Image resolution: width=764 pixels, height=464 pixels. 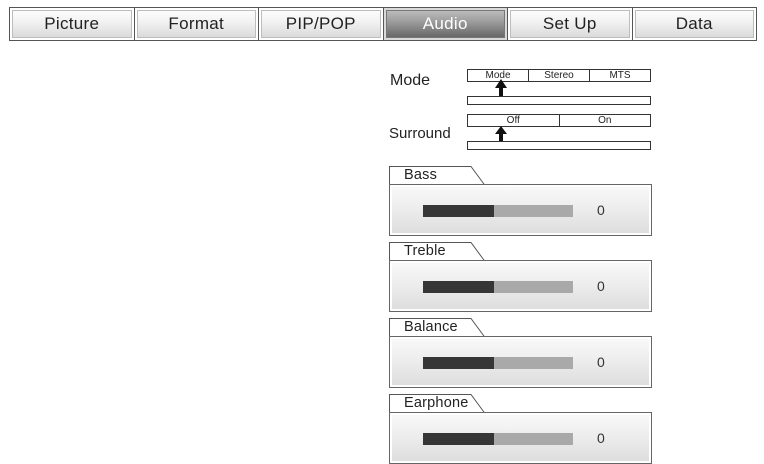 I want to click on mode-indicator-track, so click(x=559, y=100).